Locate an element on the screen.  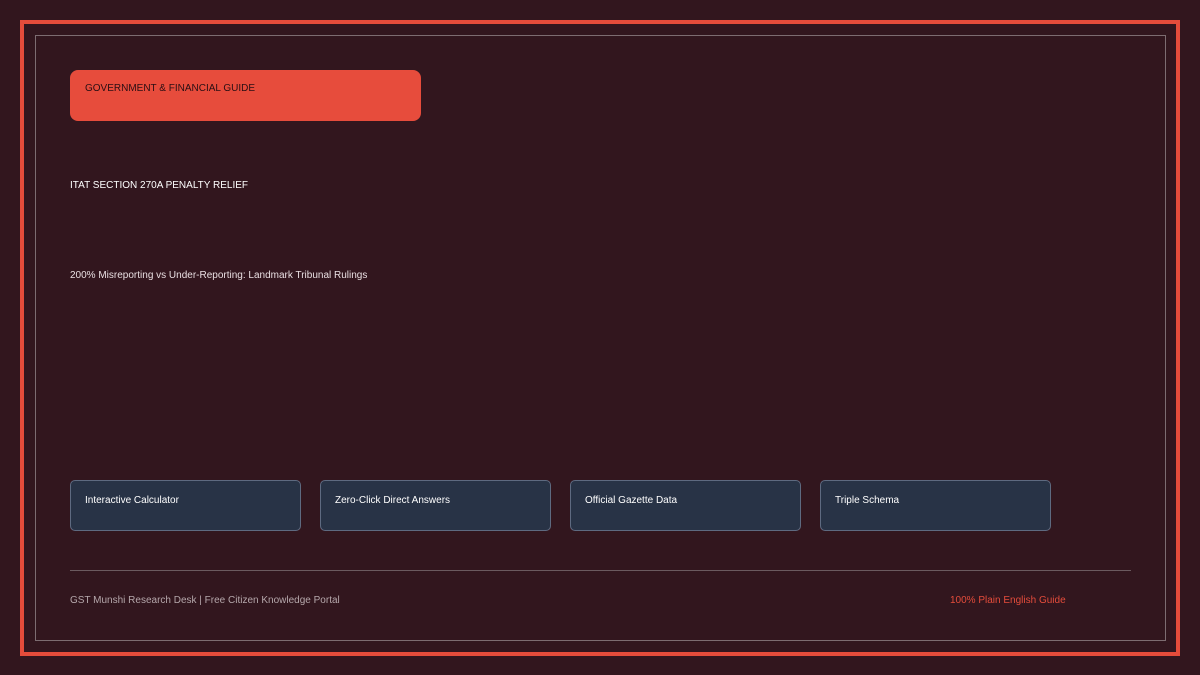
feature-card-label: Zero-Click Direct Answers is located at coordinates (393, 500).